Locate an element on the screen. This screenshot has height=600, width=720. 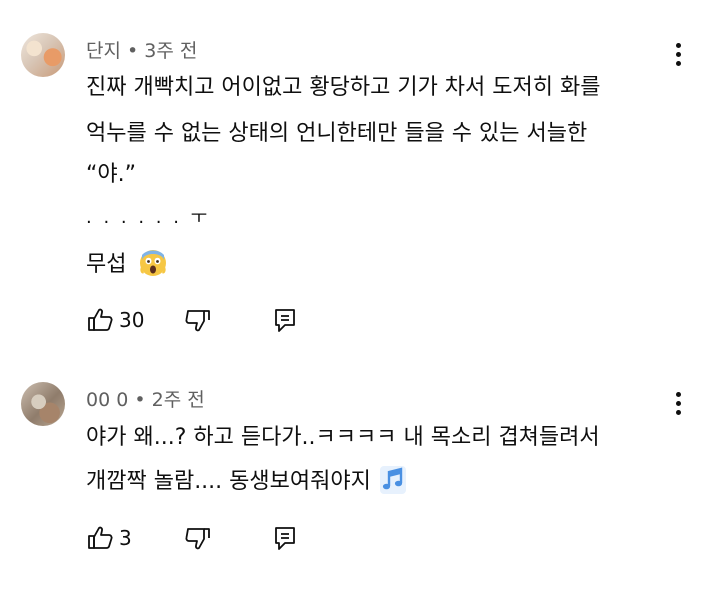
comment-text-line: . . . . . . ㅜ is located at coordinates (148, 217).